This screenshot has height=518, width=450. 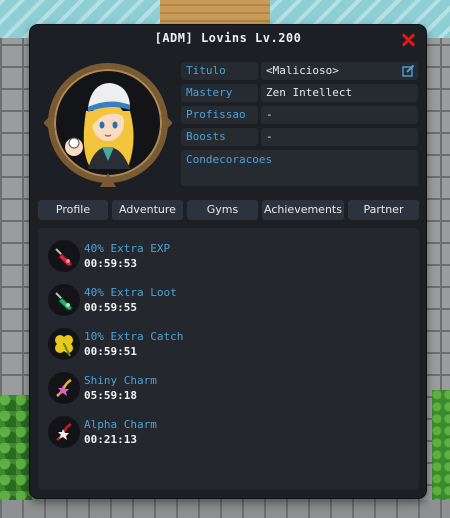 What do you see at coordinates (339, 137) in the screenshot?
I see `boosts-value: -` at bounding box center [339, 137].